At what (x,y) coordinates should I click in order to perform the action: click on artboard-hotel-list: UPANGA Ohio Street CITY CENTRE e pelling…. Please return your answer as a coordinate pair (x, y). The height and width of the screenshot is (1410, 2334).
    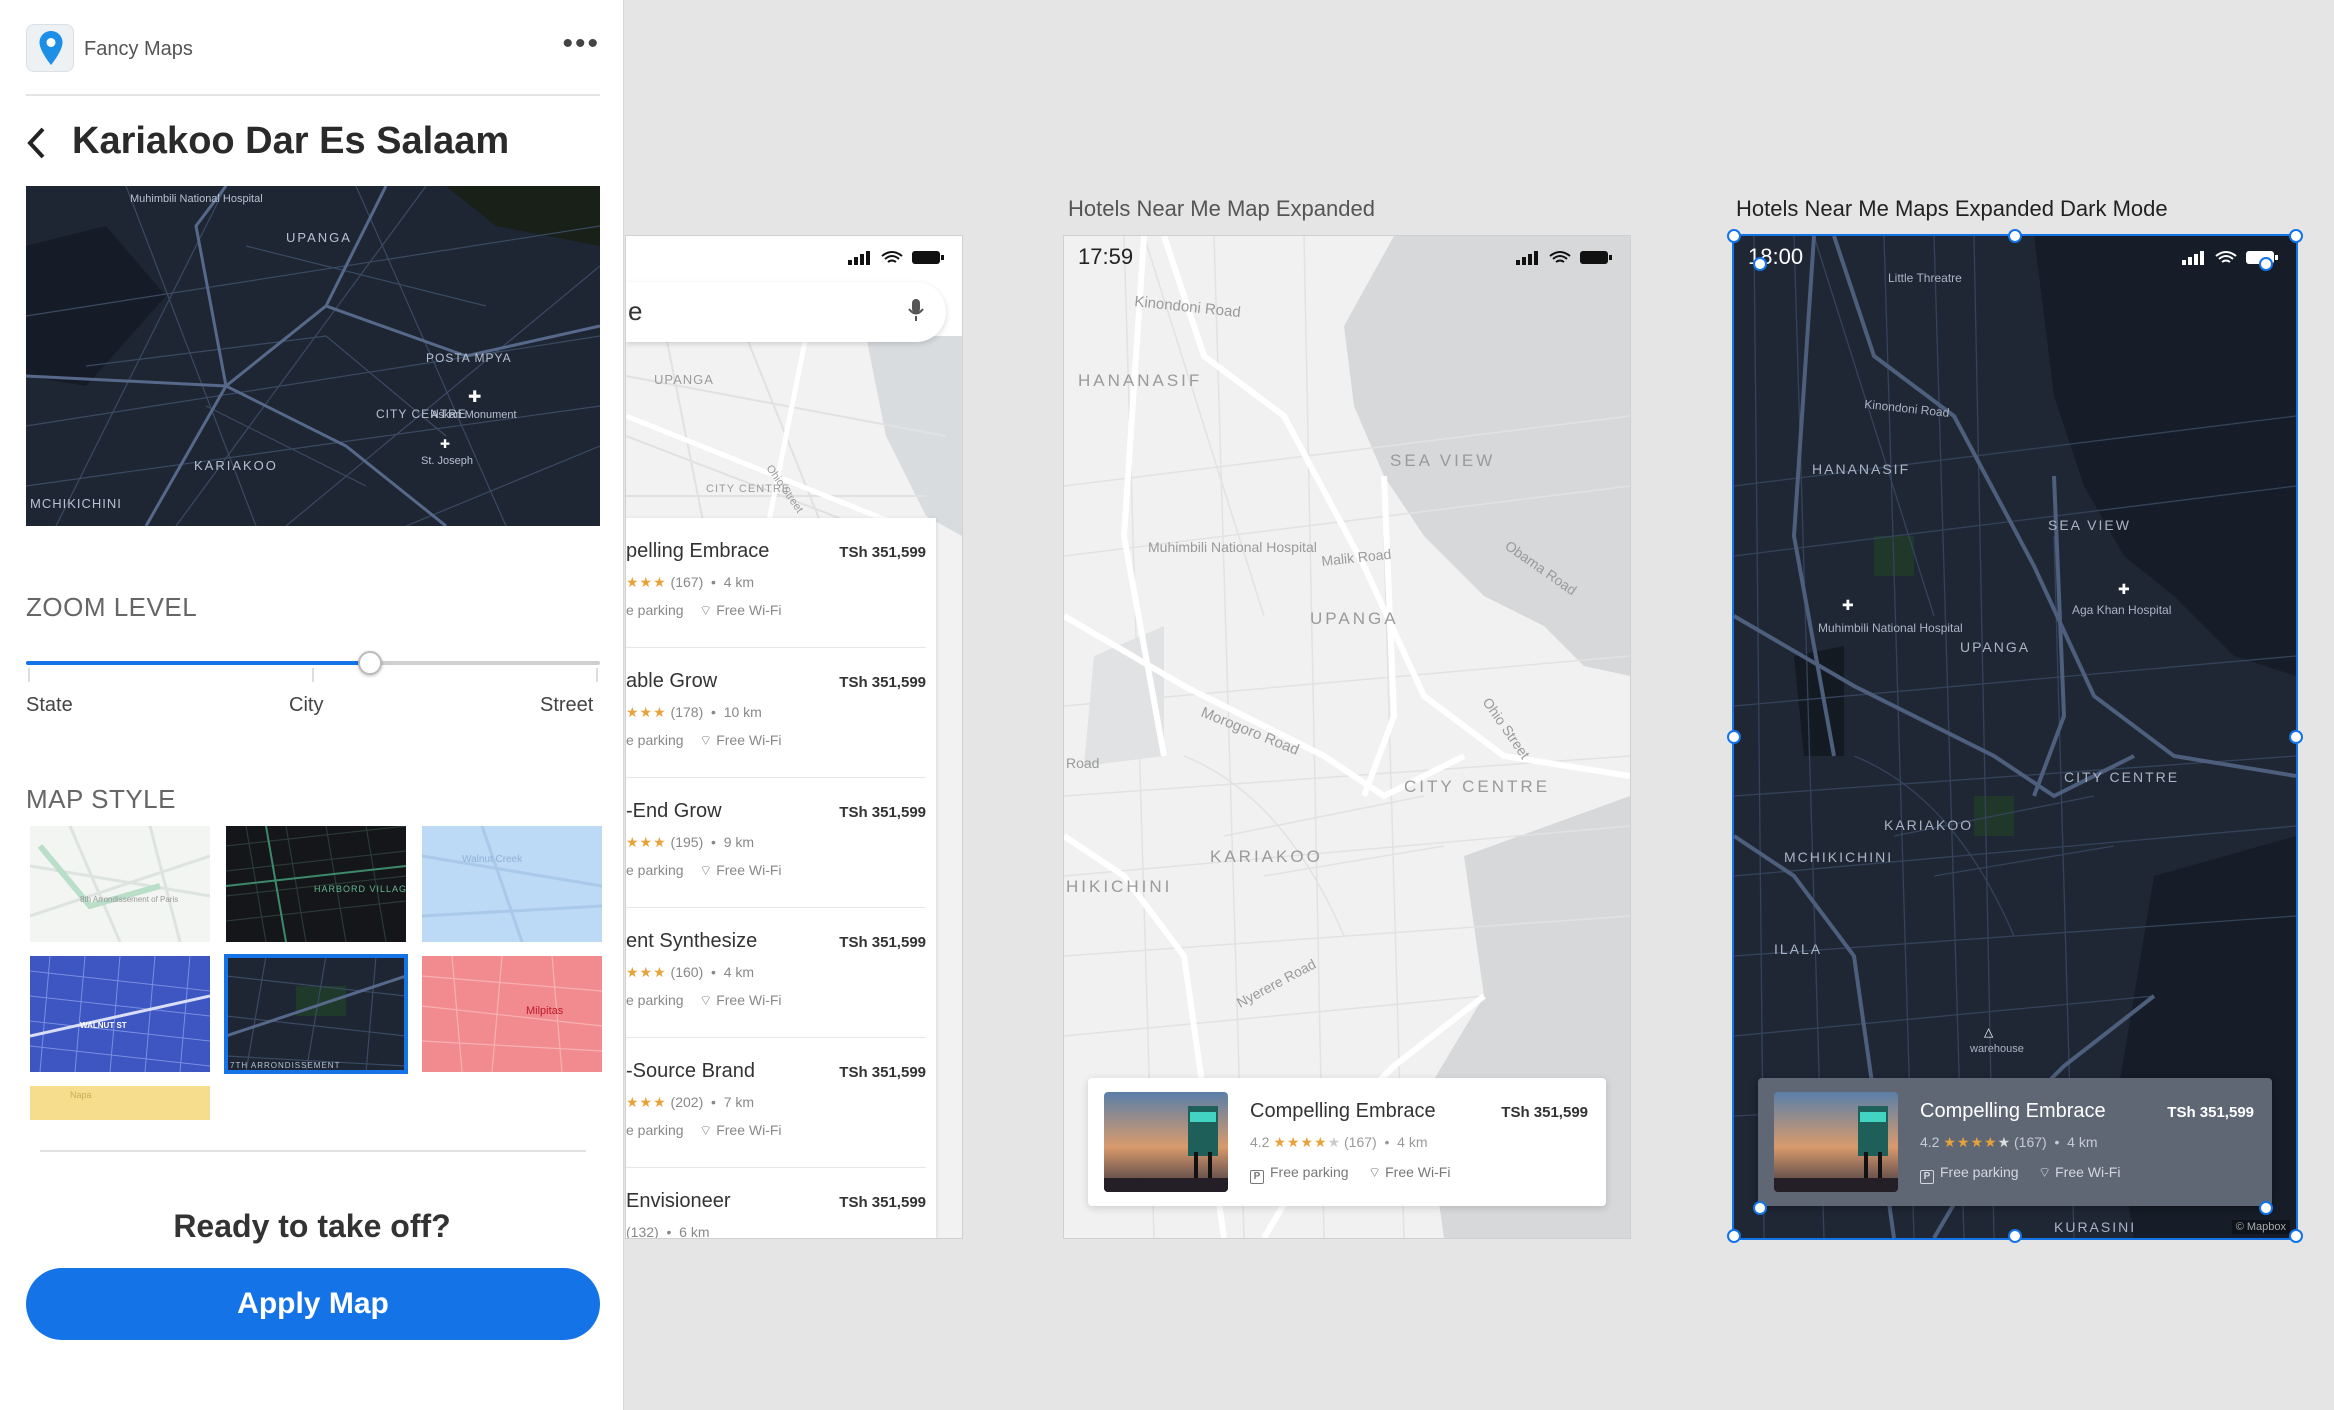
    Looking at the image, I should click on (794, 737).